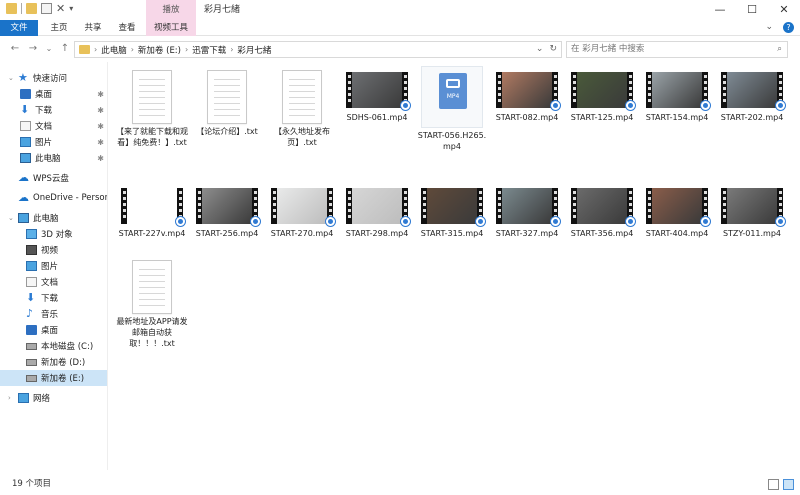 This screenshot has height=495, width=800. What do you see at coordinates (33, 49) in the screenshot?
I see `forward-arrow-icon: →` at bounding box center [33, 49].